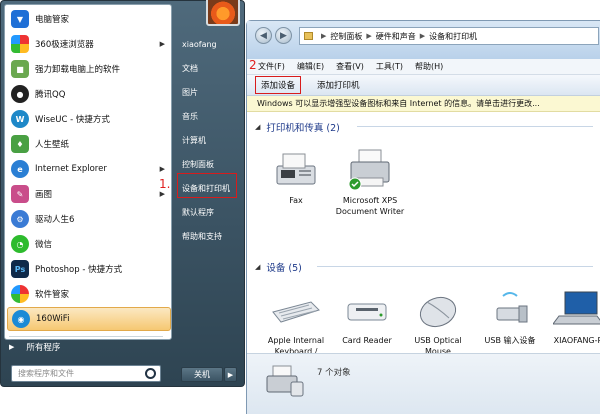  I want to click on all-programs-label: 所有程序, so click(43, 348).